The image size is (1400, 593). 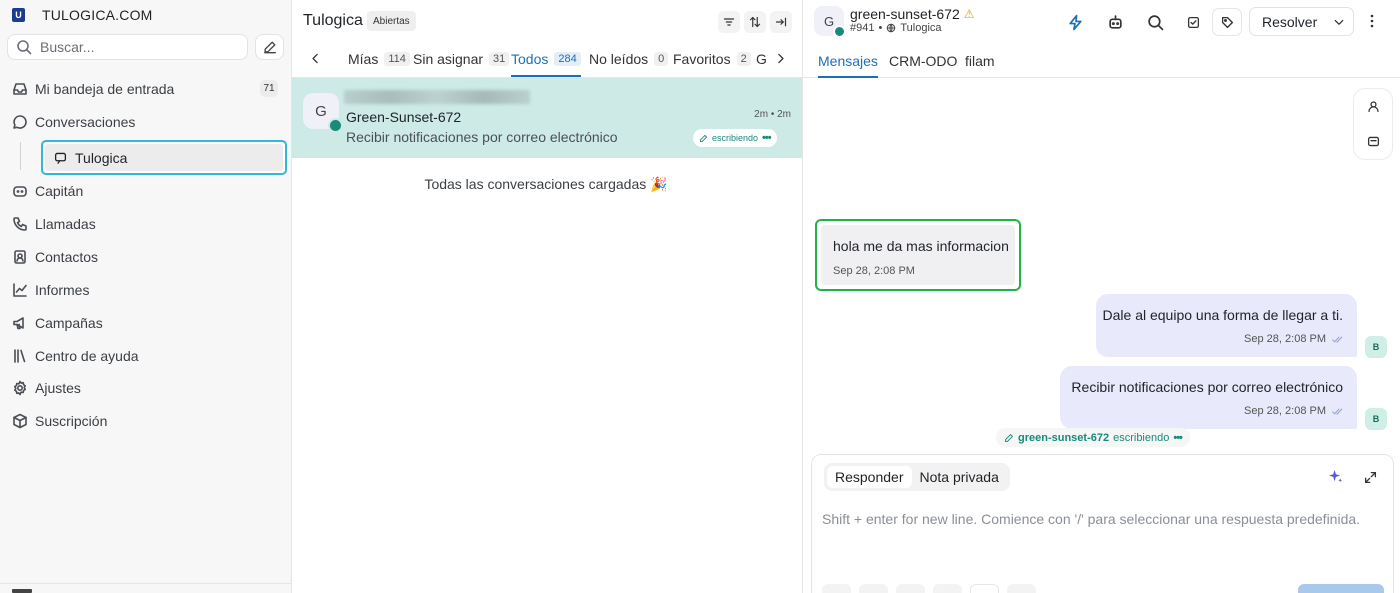 What do you see at coordinates (984, 588) in the screenshot?
I see `canned-response-button` at bounding box center [984, 588].